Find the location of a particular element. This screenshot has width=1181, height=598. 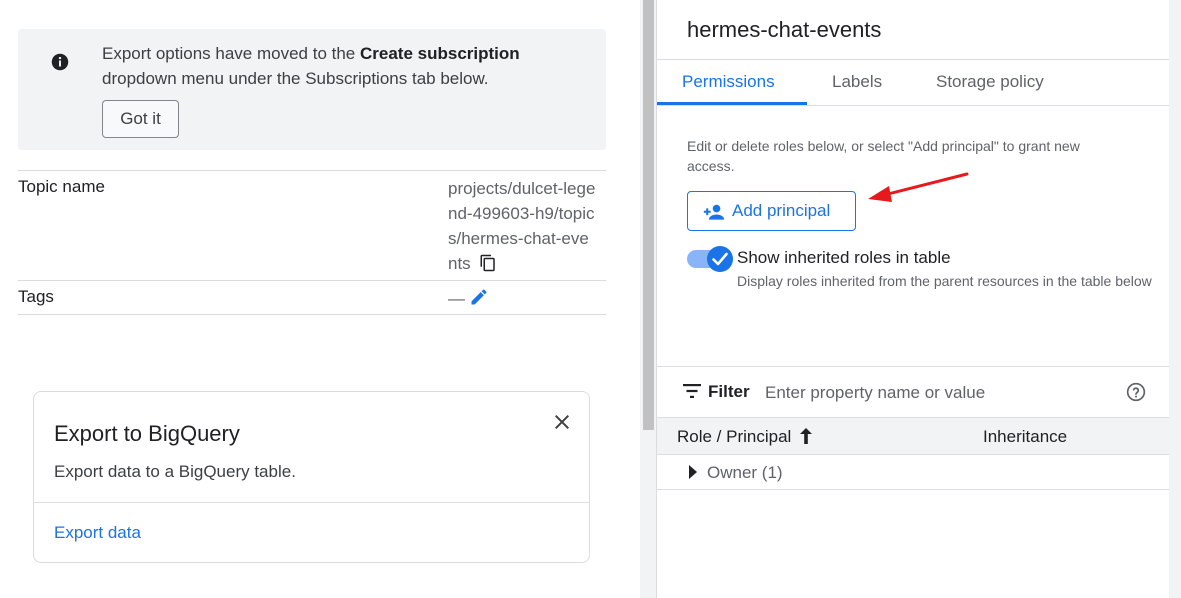

got-it-button: Got it is located at coordinates (140, 119).